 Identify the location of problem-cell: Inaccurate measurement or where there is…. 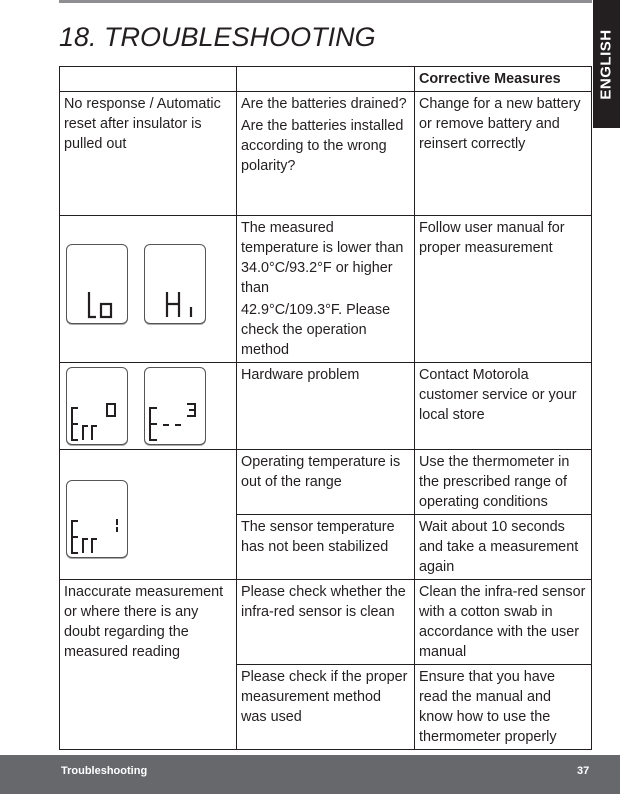
(148, 664).